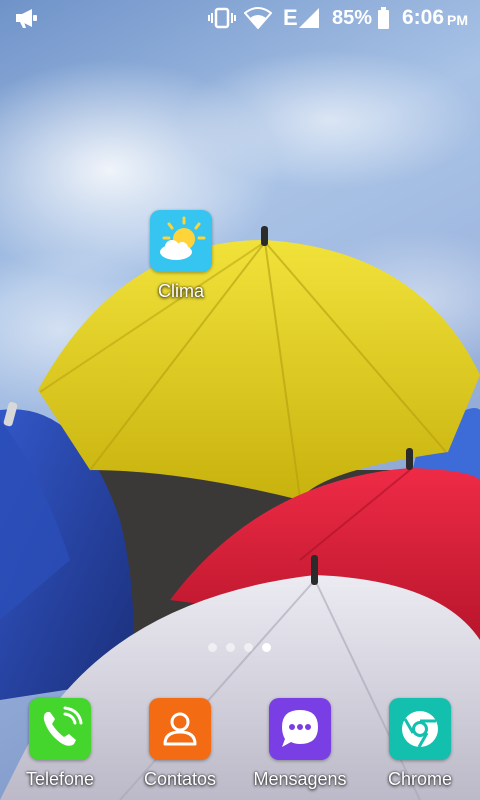  I want to click on messages-icon, so click(300, 729).